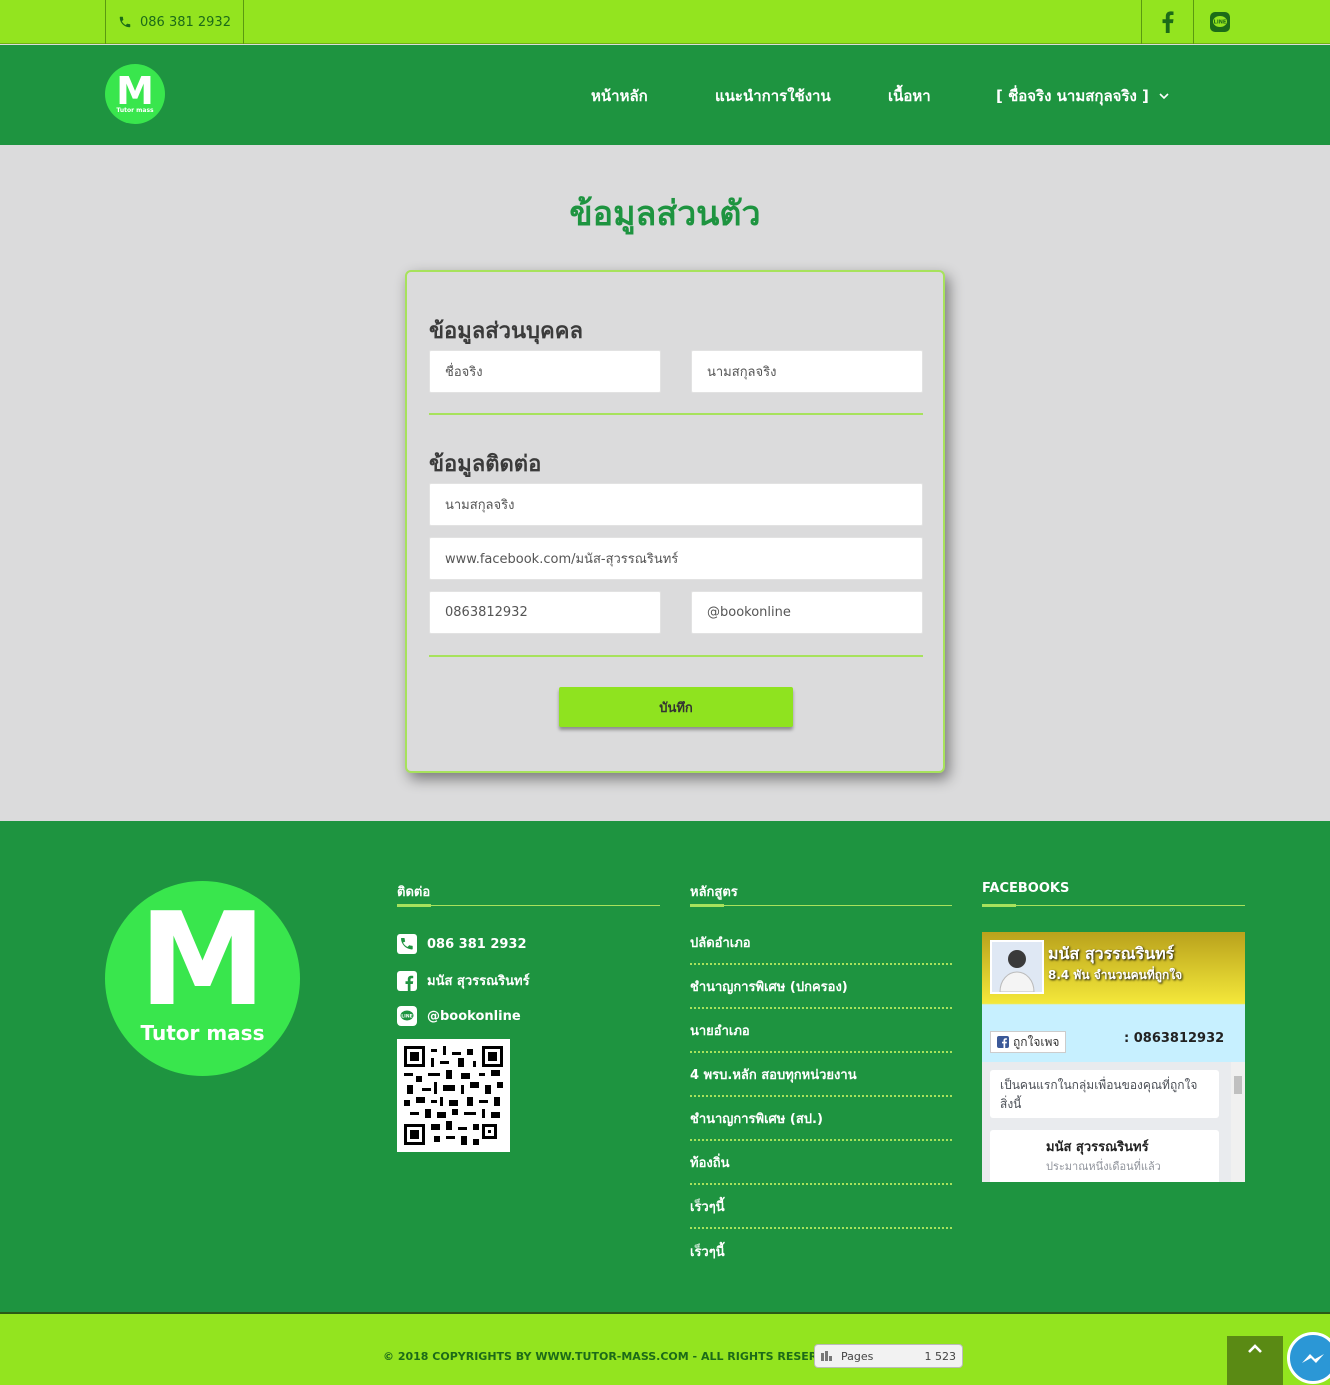 This screenshot has height=1385, width=1330. I want to click on fb-post-time: ประมาณหนึ่งเดือนที่แล้ว, so click(1103, 1166).